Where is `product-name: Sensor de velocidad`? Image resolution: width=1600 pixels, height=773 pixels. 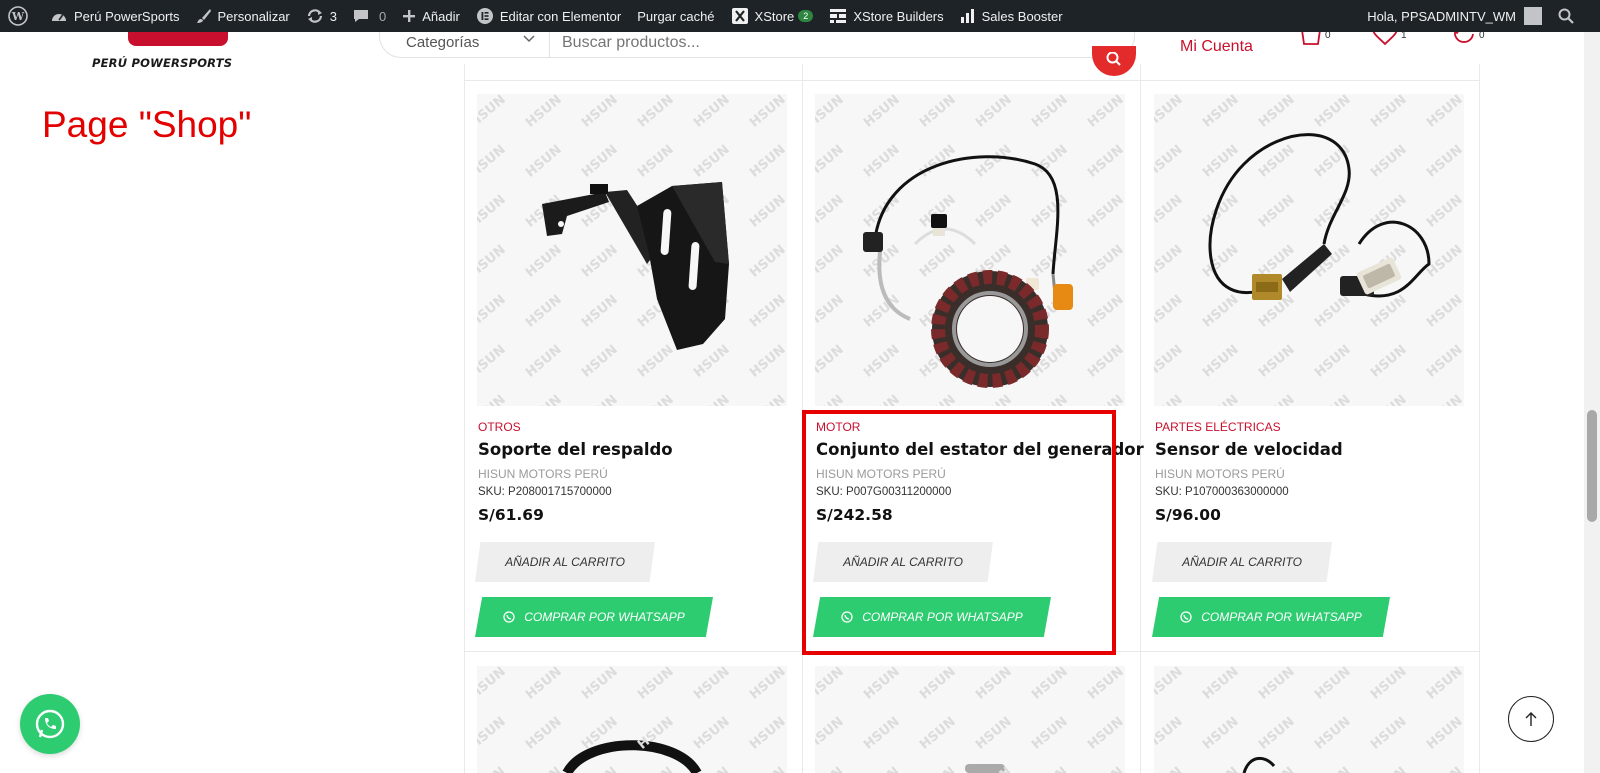 product-name: Sensor de velocidad is located at coordinates (1249, 449).